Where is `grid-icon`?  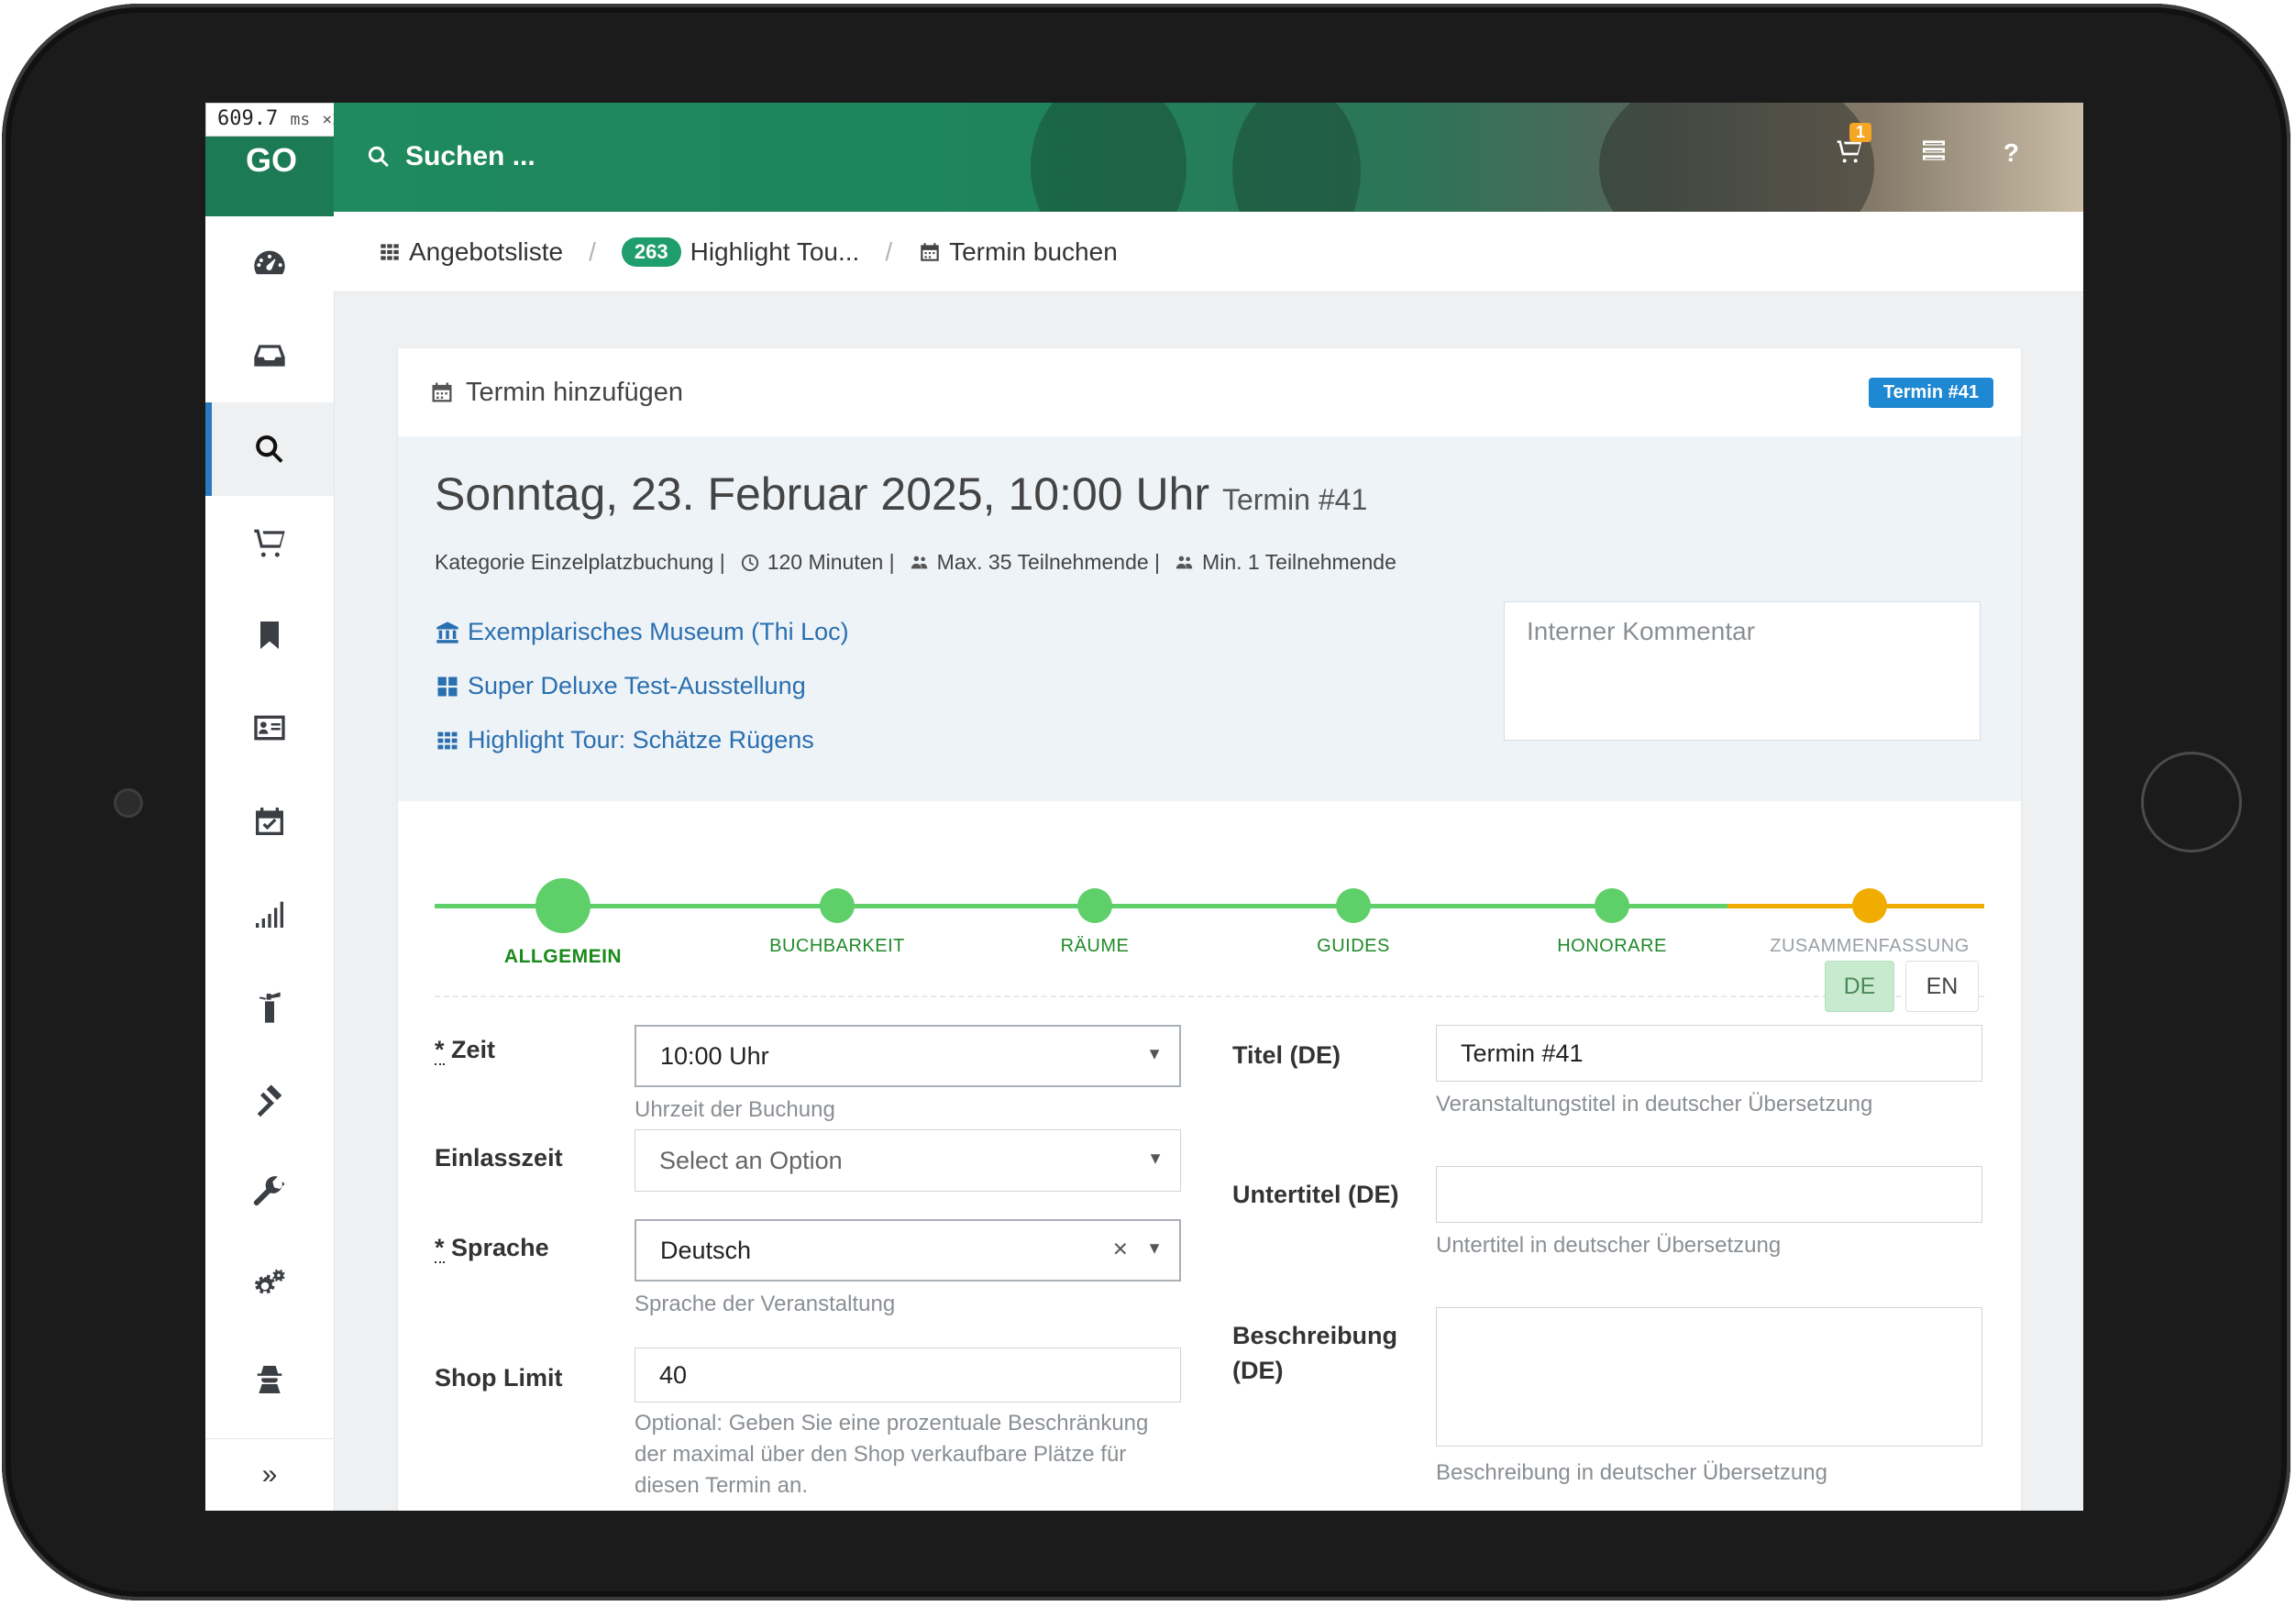
grid-icon is located at coordinates (390, 251).